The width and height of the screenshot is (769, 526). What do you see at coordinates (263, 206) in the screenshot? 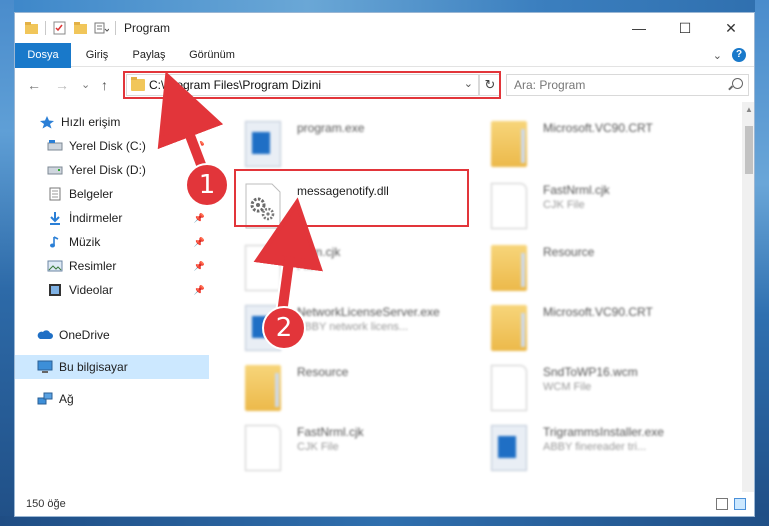
I see `dll-gear-icon` at bounding box center [263, 206].